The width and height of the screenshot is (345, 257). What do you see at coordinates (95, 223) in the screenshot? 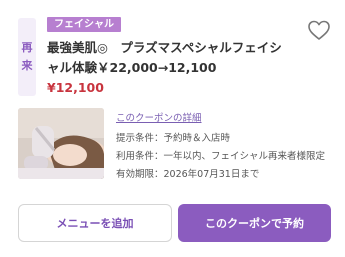
I see `add-menu-button: メニューを追加` at bounding box center [95, 223].